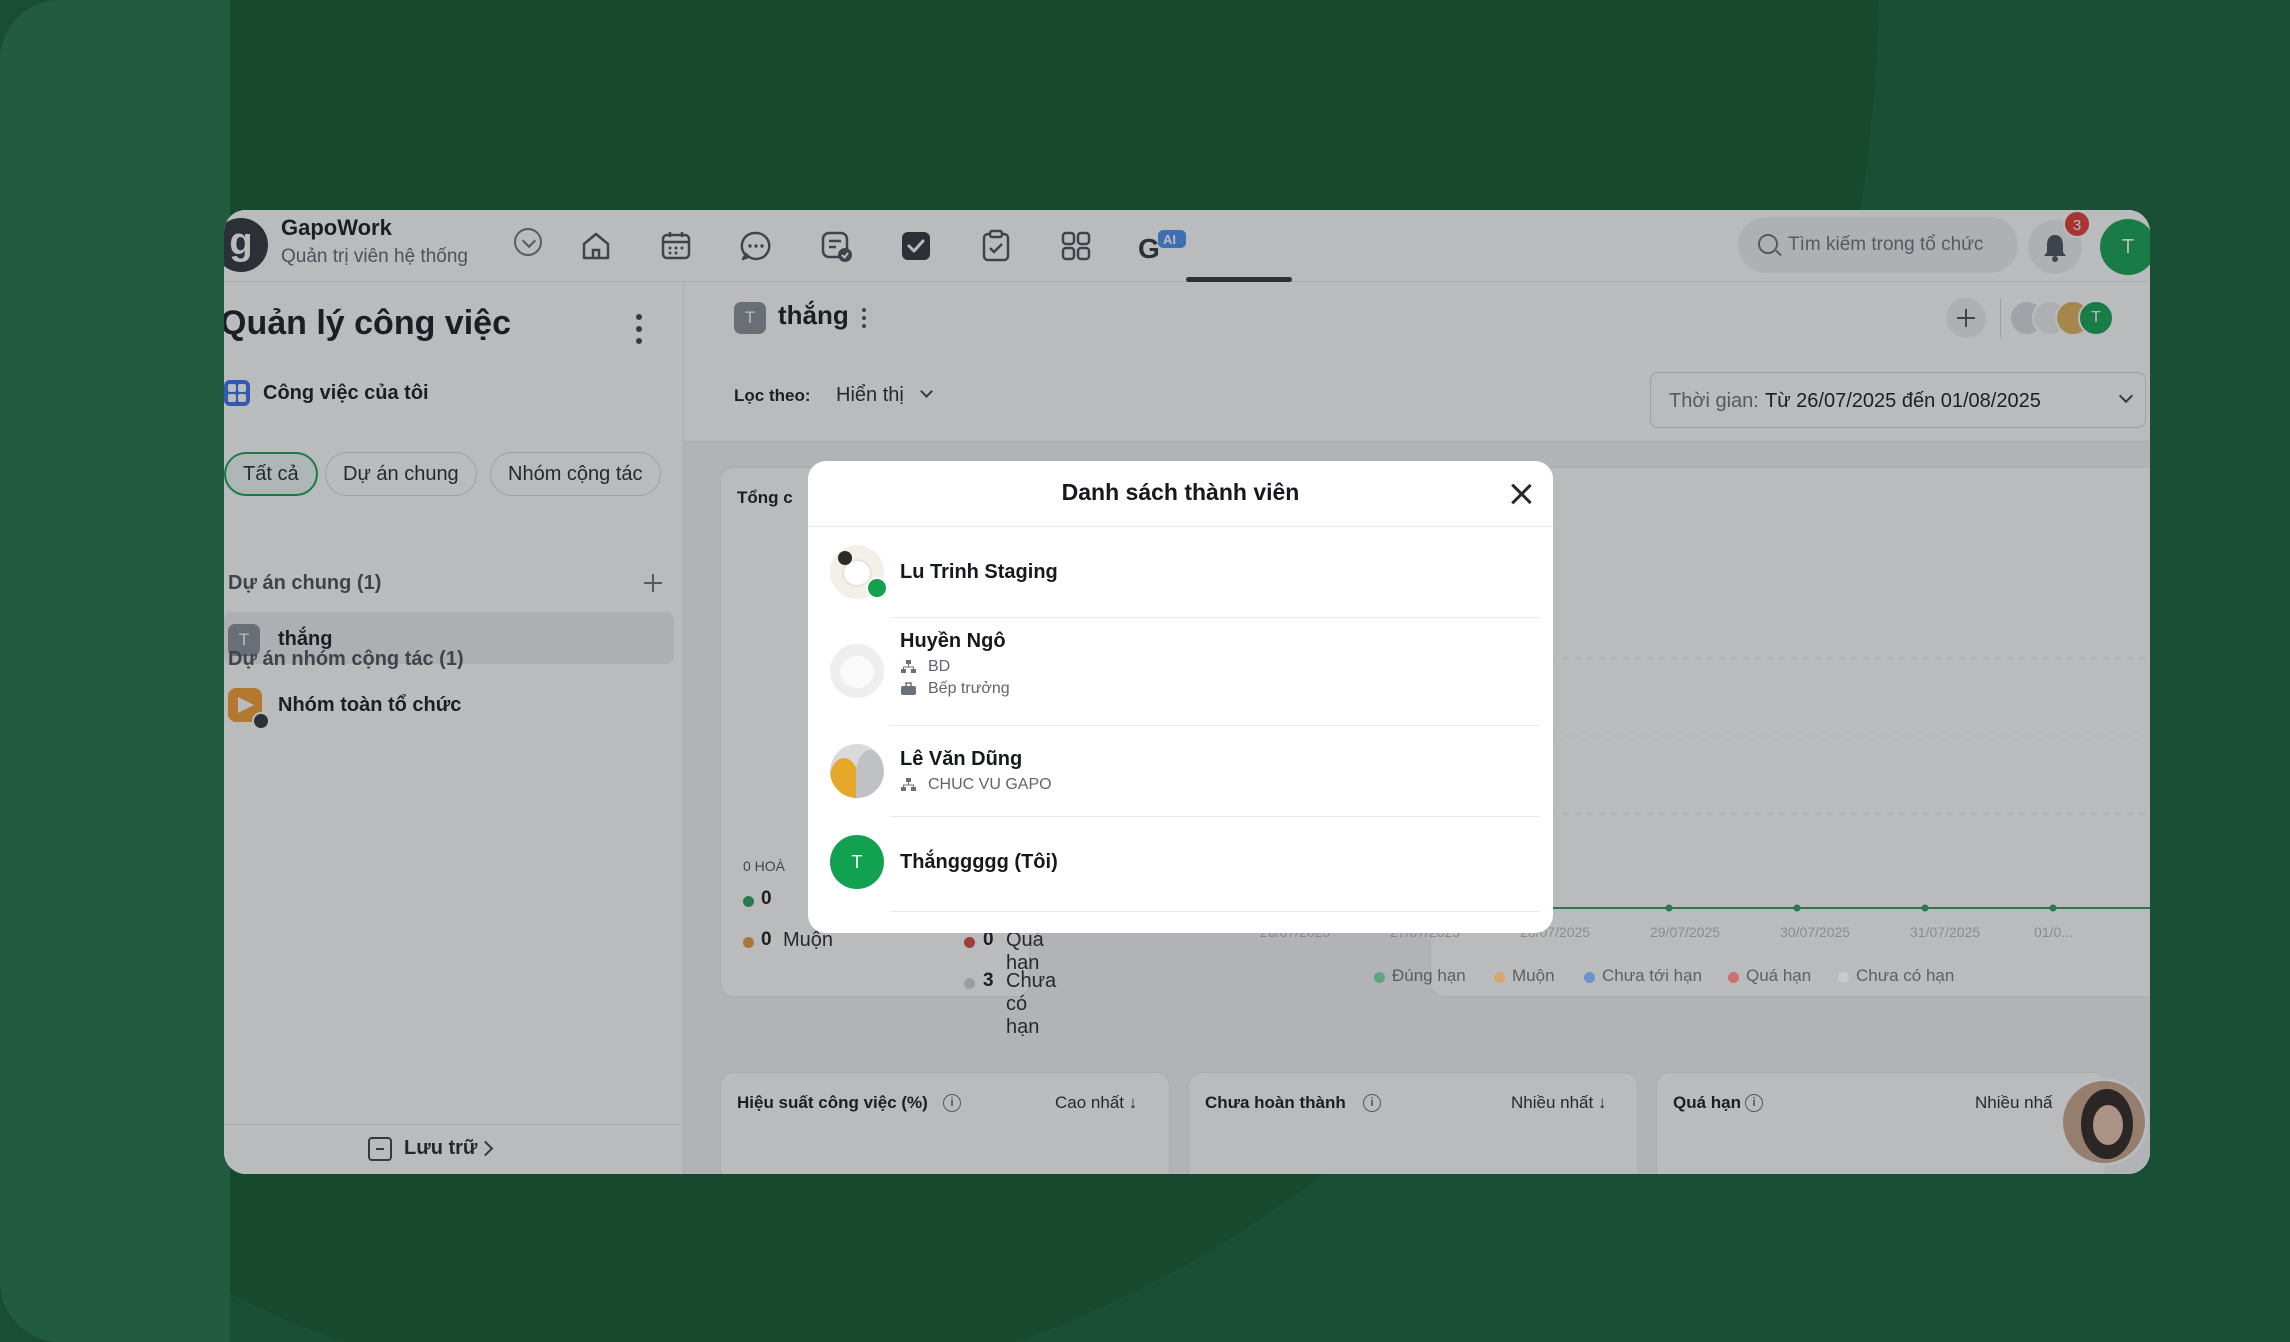 The image size is (2290, 1342). Describe the element at coordinates (877, 588) in the screenshot. I see `admin-badge-icon` at that location.